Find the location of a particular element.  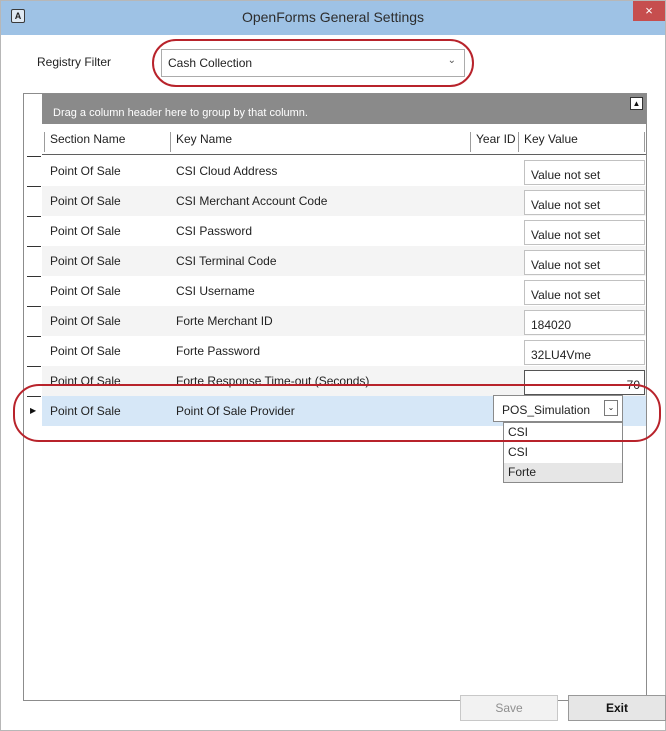

column-header-section-name: Section Name is located at coordinates (87, 143).